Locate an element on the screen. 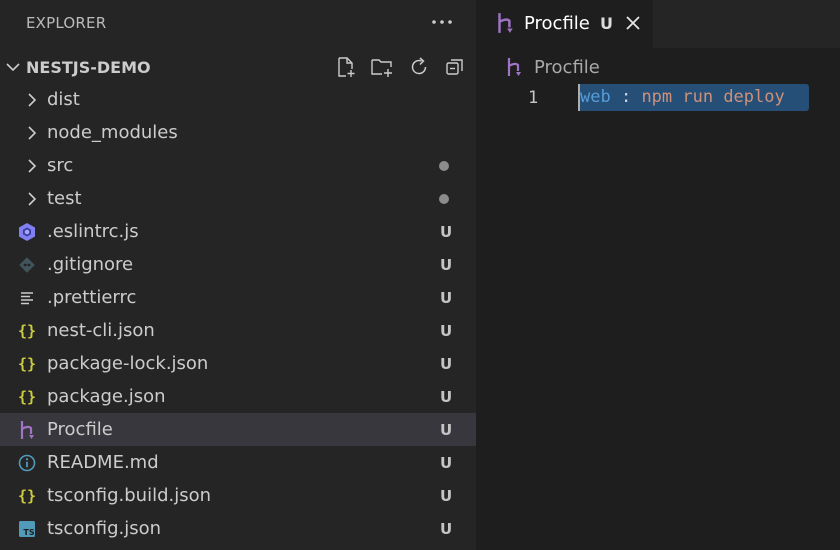 Image resolution: width=840 pixels, height=550 pixels. tree-item-label: package.json is located at coordinates (106, 396).